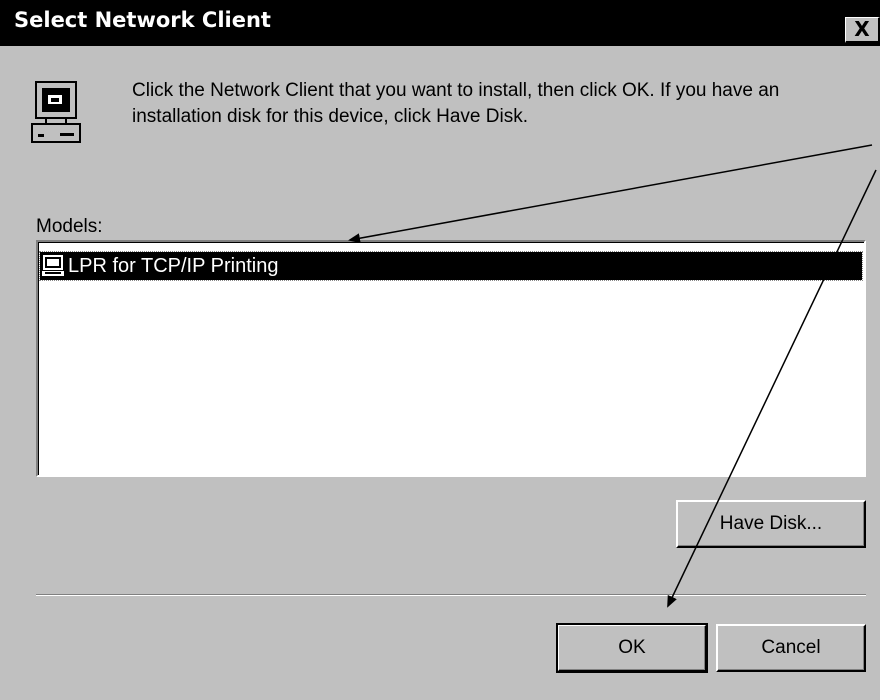 The height and width of the screenshot is (700, 880). I want to click on ok-button: OK, so click(632, 648).